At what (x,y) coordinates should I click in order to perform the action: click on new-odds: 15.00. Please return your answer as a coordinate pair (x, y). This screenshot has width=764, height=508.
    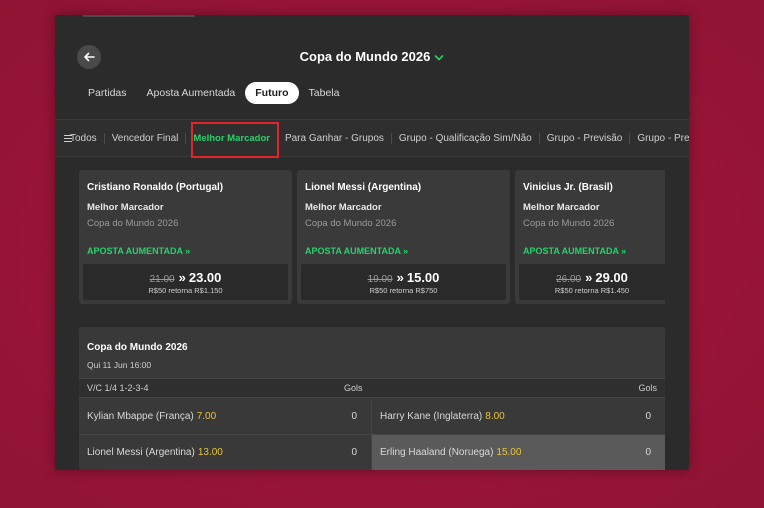
    Looking at the image, I should click on (423, 277).